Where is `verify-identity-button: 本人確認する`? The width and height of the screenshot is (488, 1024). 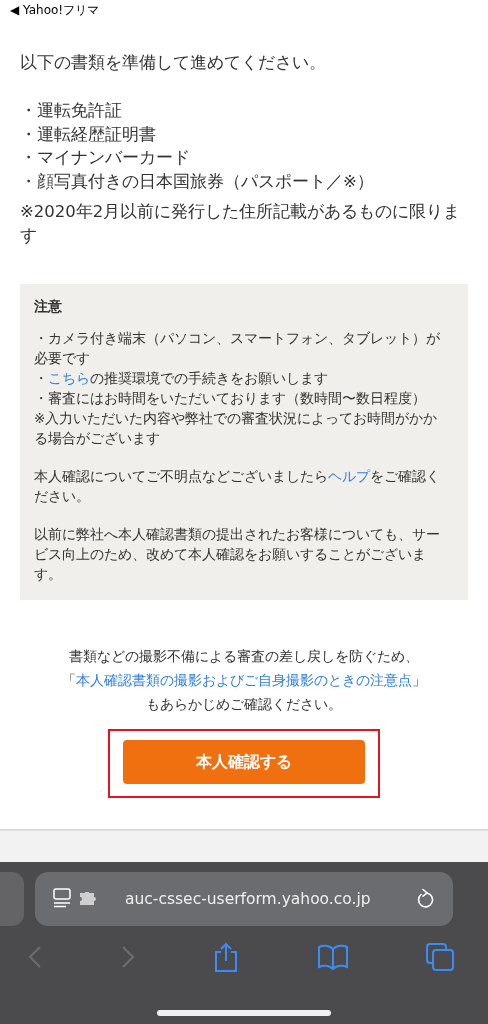
verify-identity-button: 本人確認する is located at coordinates (244, 762).